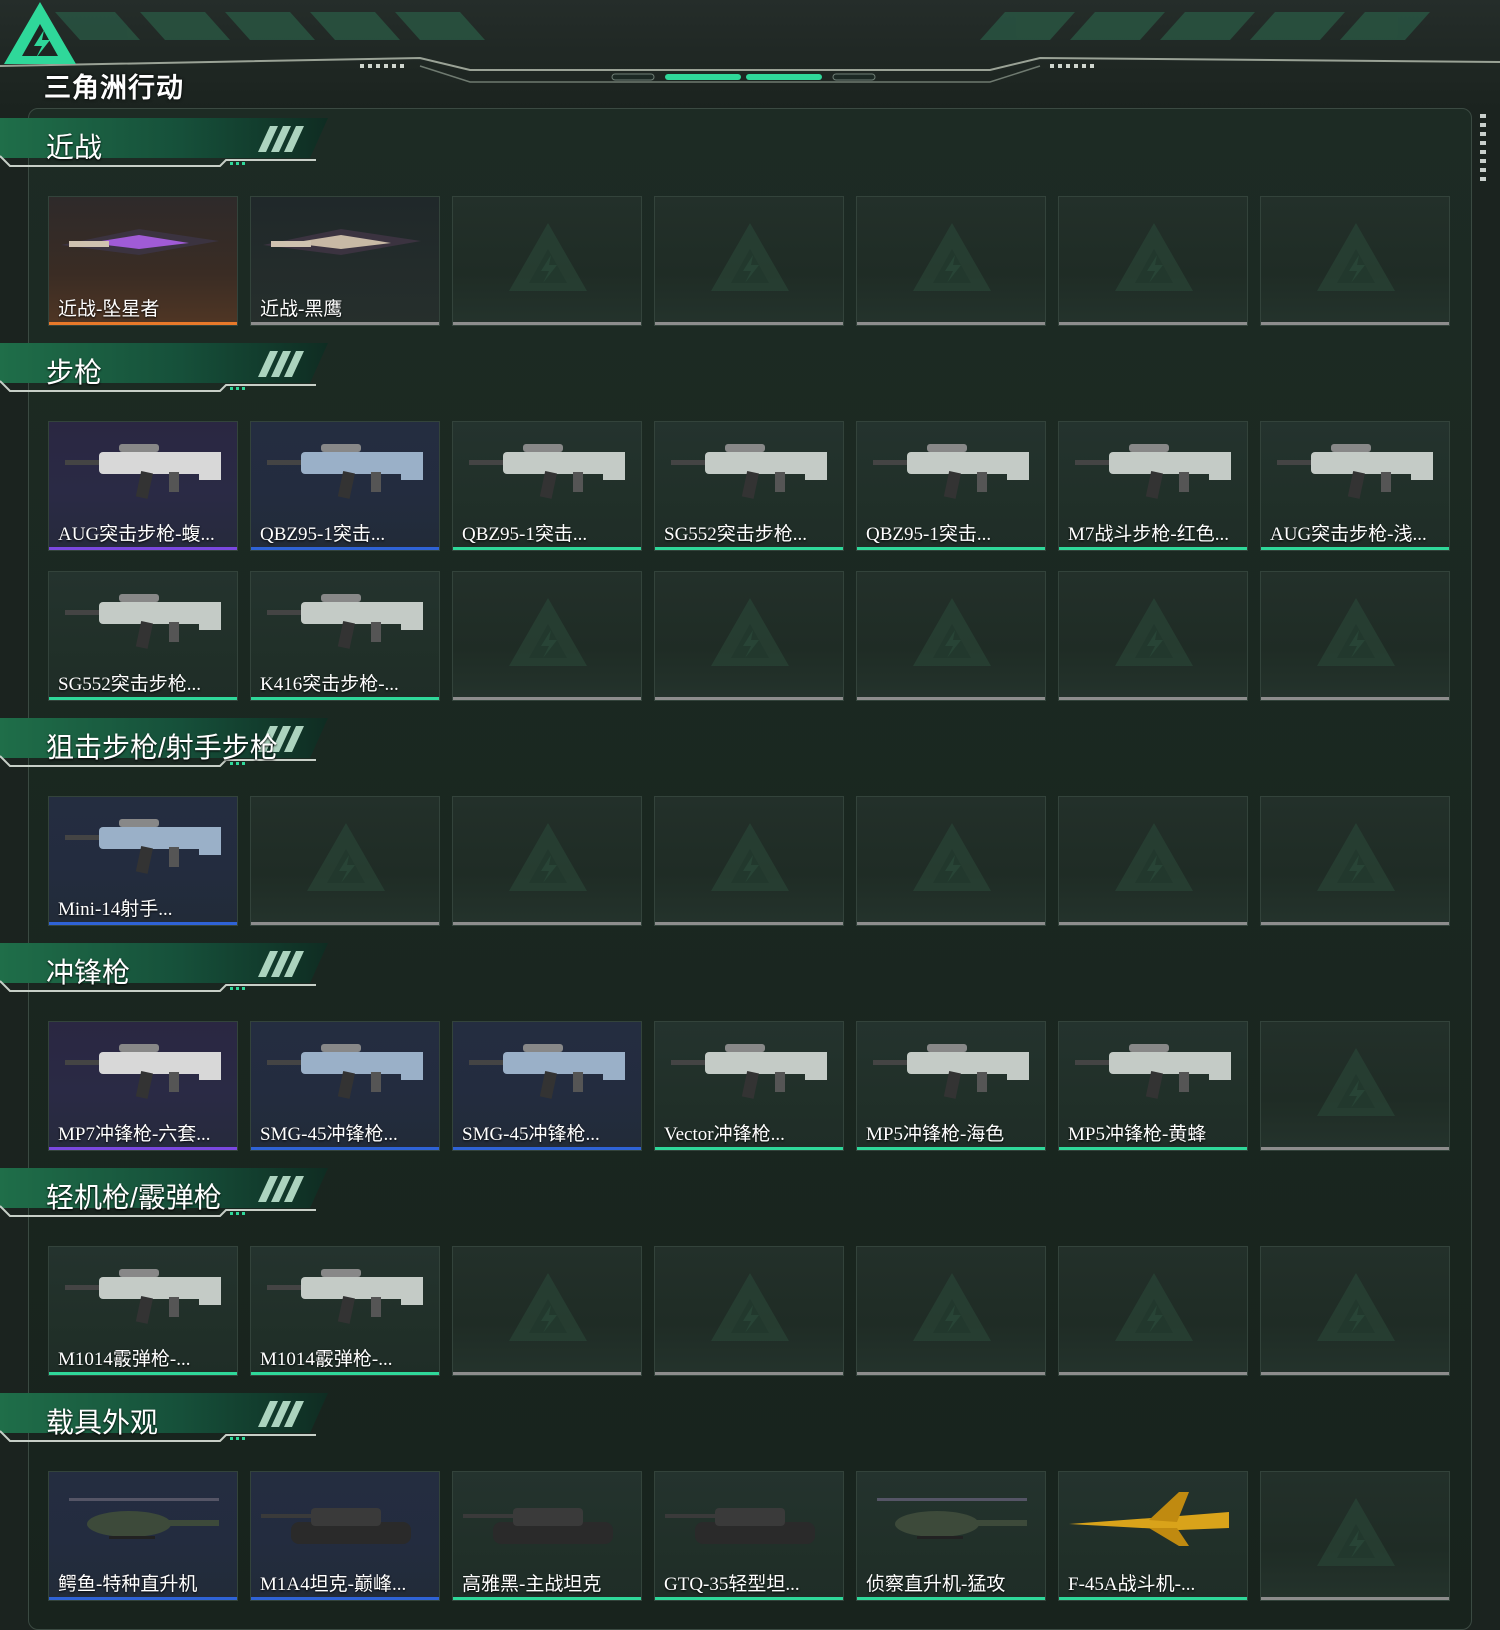 This screenshot has width=1500, height=1630. What do you see at coordinates (165, 1422) in the screenshot?
I see `section-title: 载具外观` at bounding box center [165, 1422].